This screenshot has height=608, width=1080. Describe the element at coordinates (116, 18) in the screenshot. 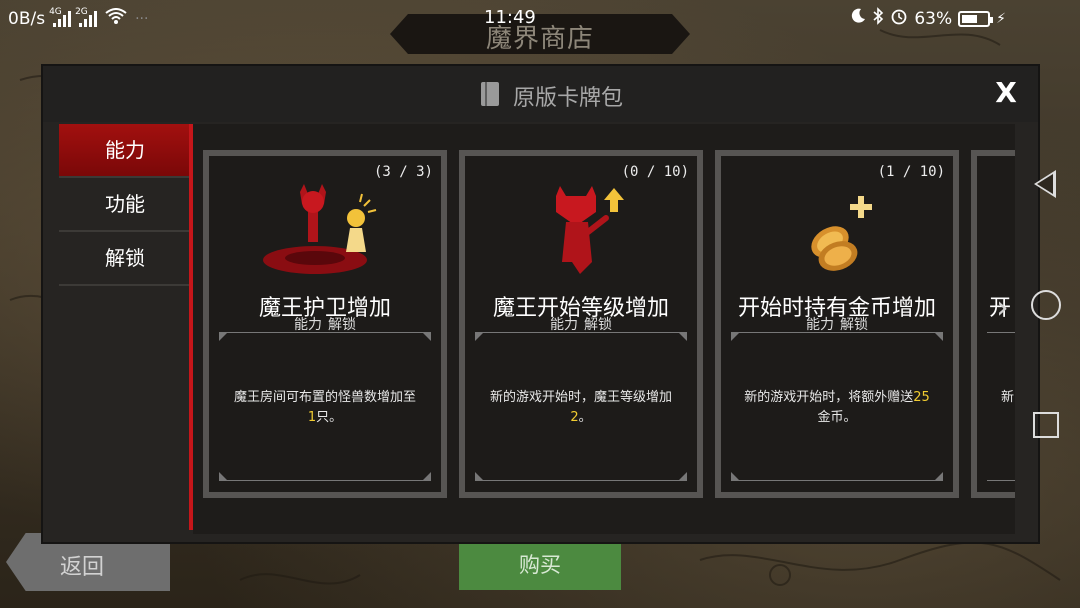

I see `wifi-icon` at that location.